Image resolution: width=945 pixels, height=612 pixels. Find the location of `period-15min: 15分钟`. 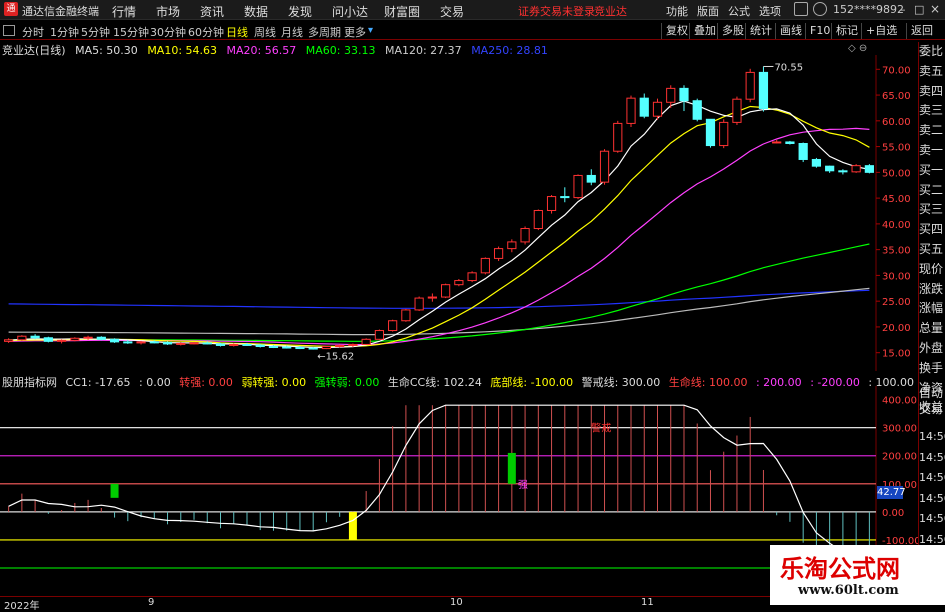

period-15min: 15分钟 is located at coordinates (131, 32).